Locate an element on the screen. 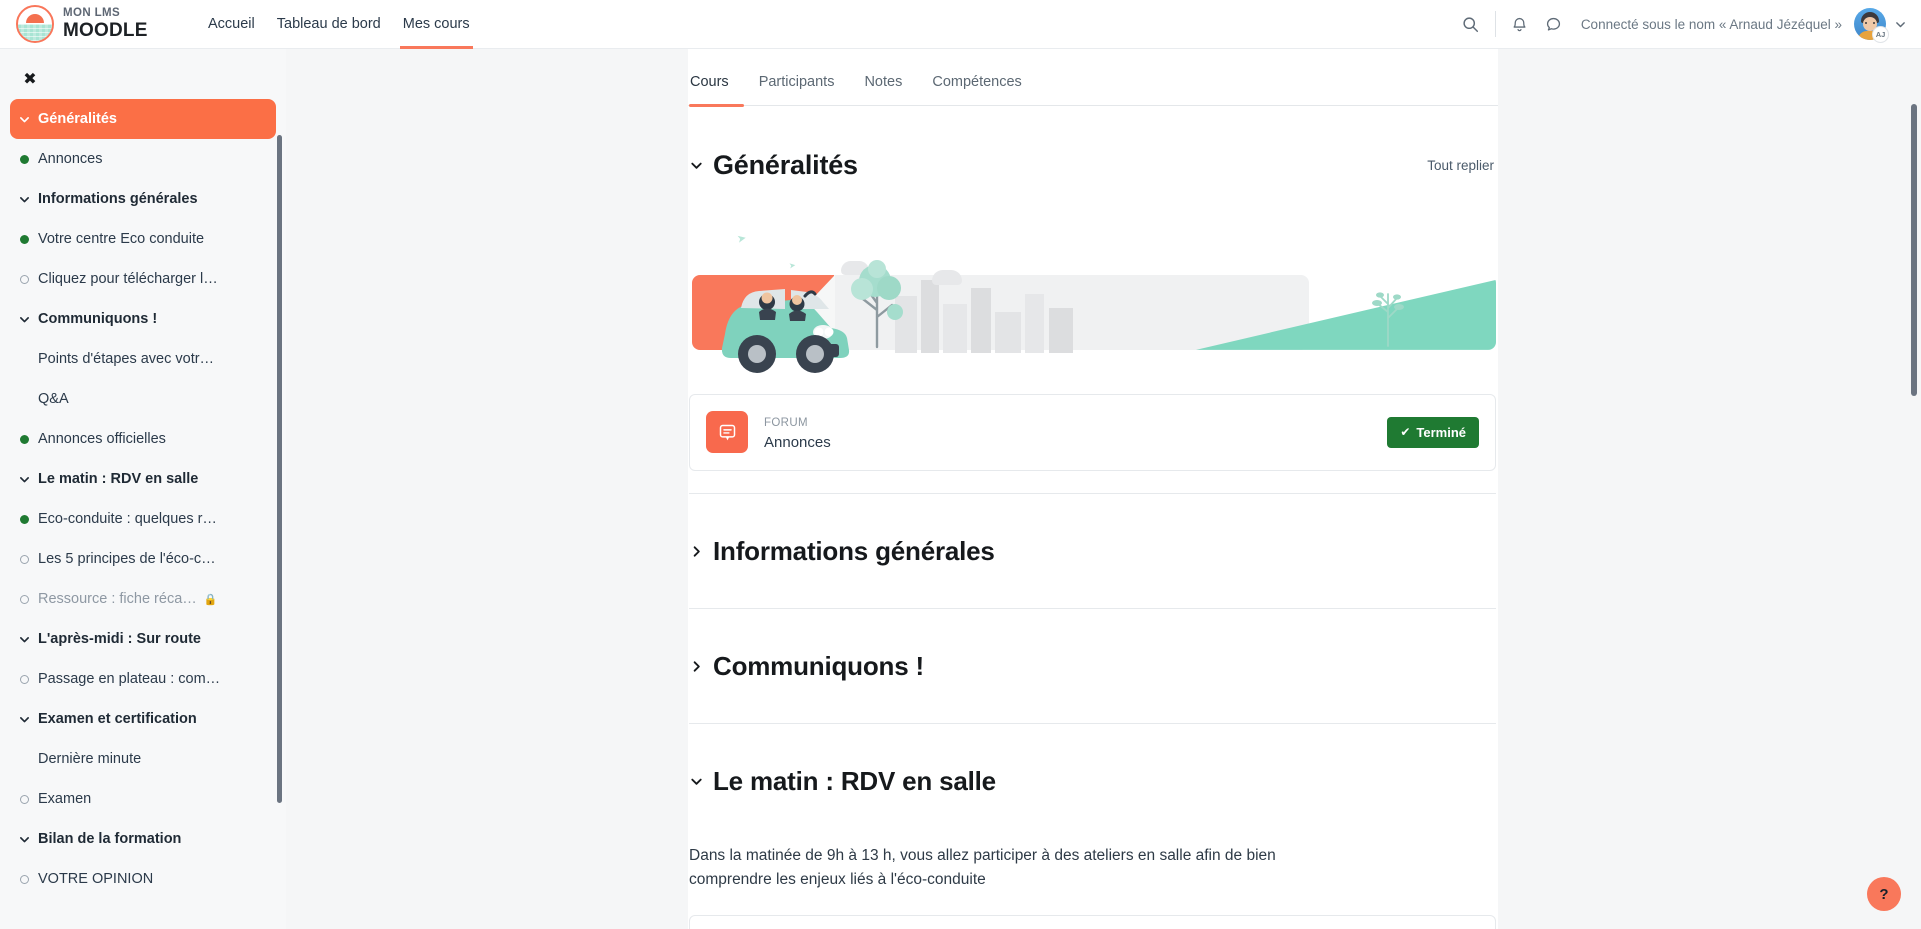  avatar: AJ is located at coordinates (1871, 25).